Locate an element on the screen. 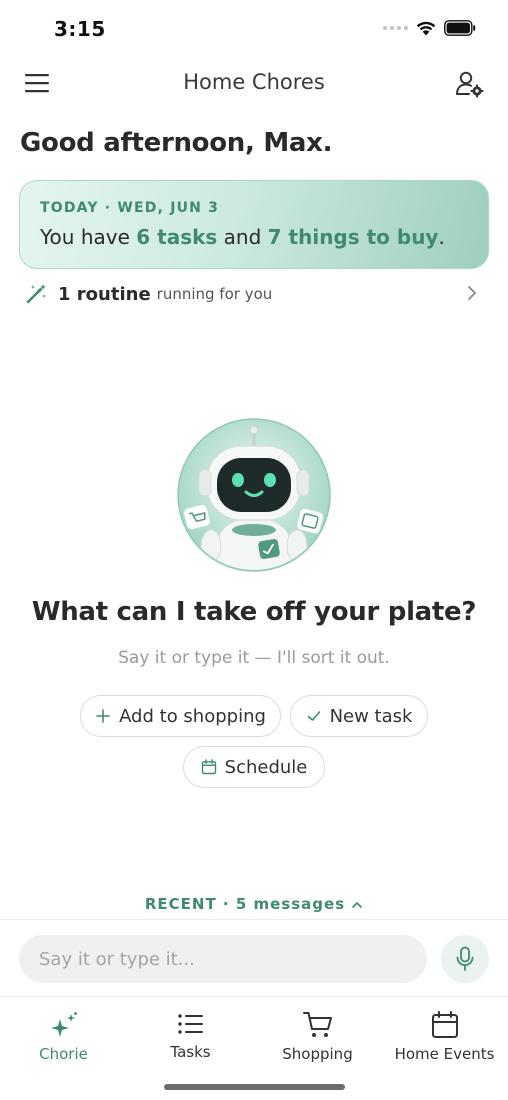 The width and height of the screenshot is (508, 1100). new-task-chip: New task is located at coordinates (359, 716).